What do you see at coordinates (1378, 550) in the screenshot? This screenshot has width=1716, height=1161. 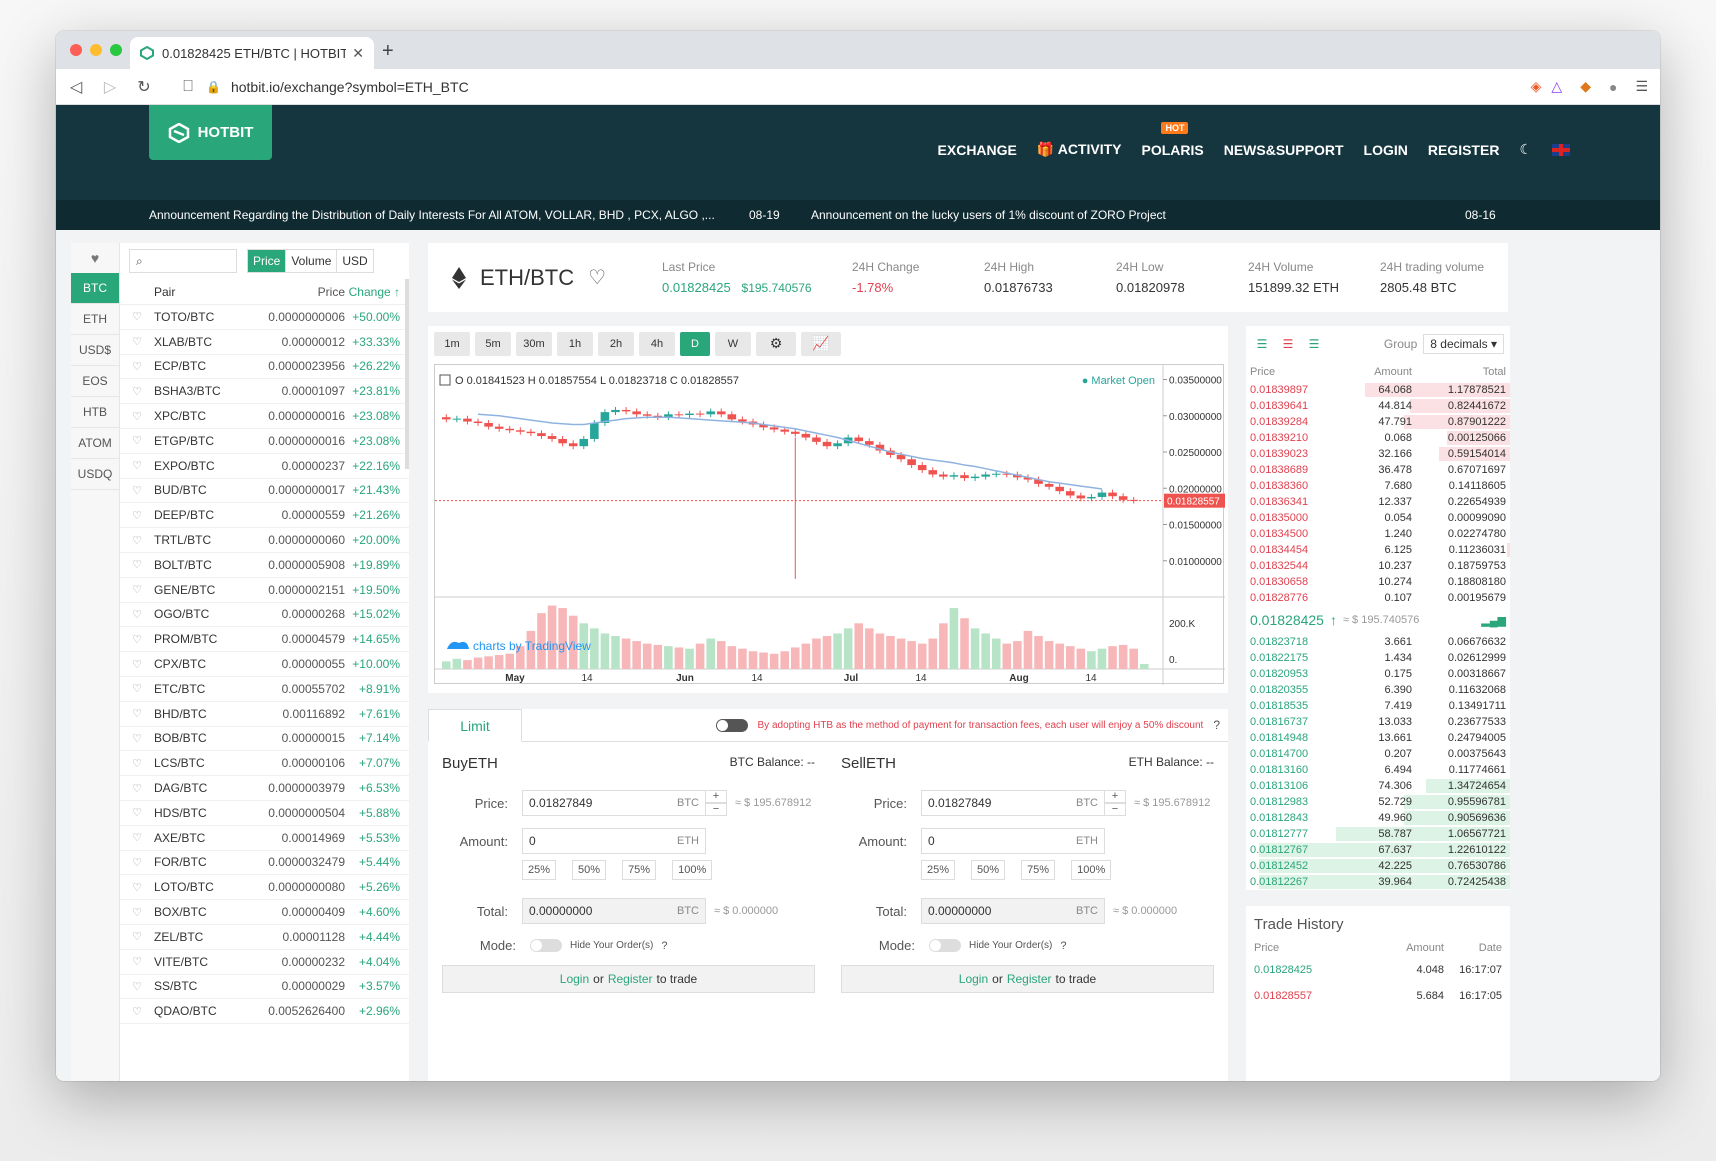 I see `asks-row: 0.01834454 6.125 0.11236031` at bounding box center [1378, 550].